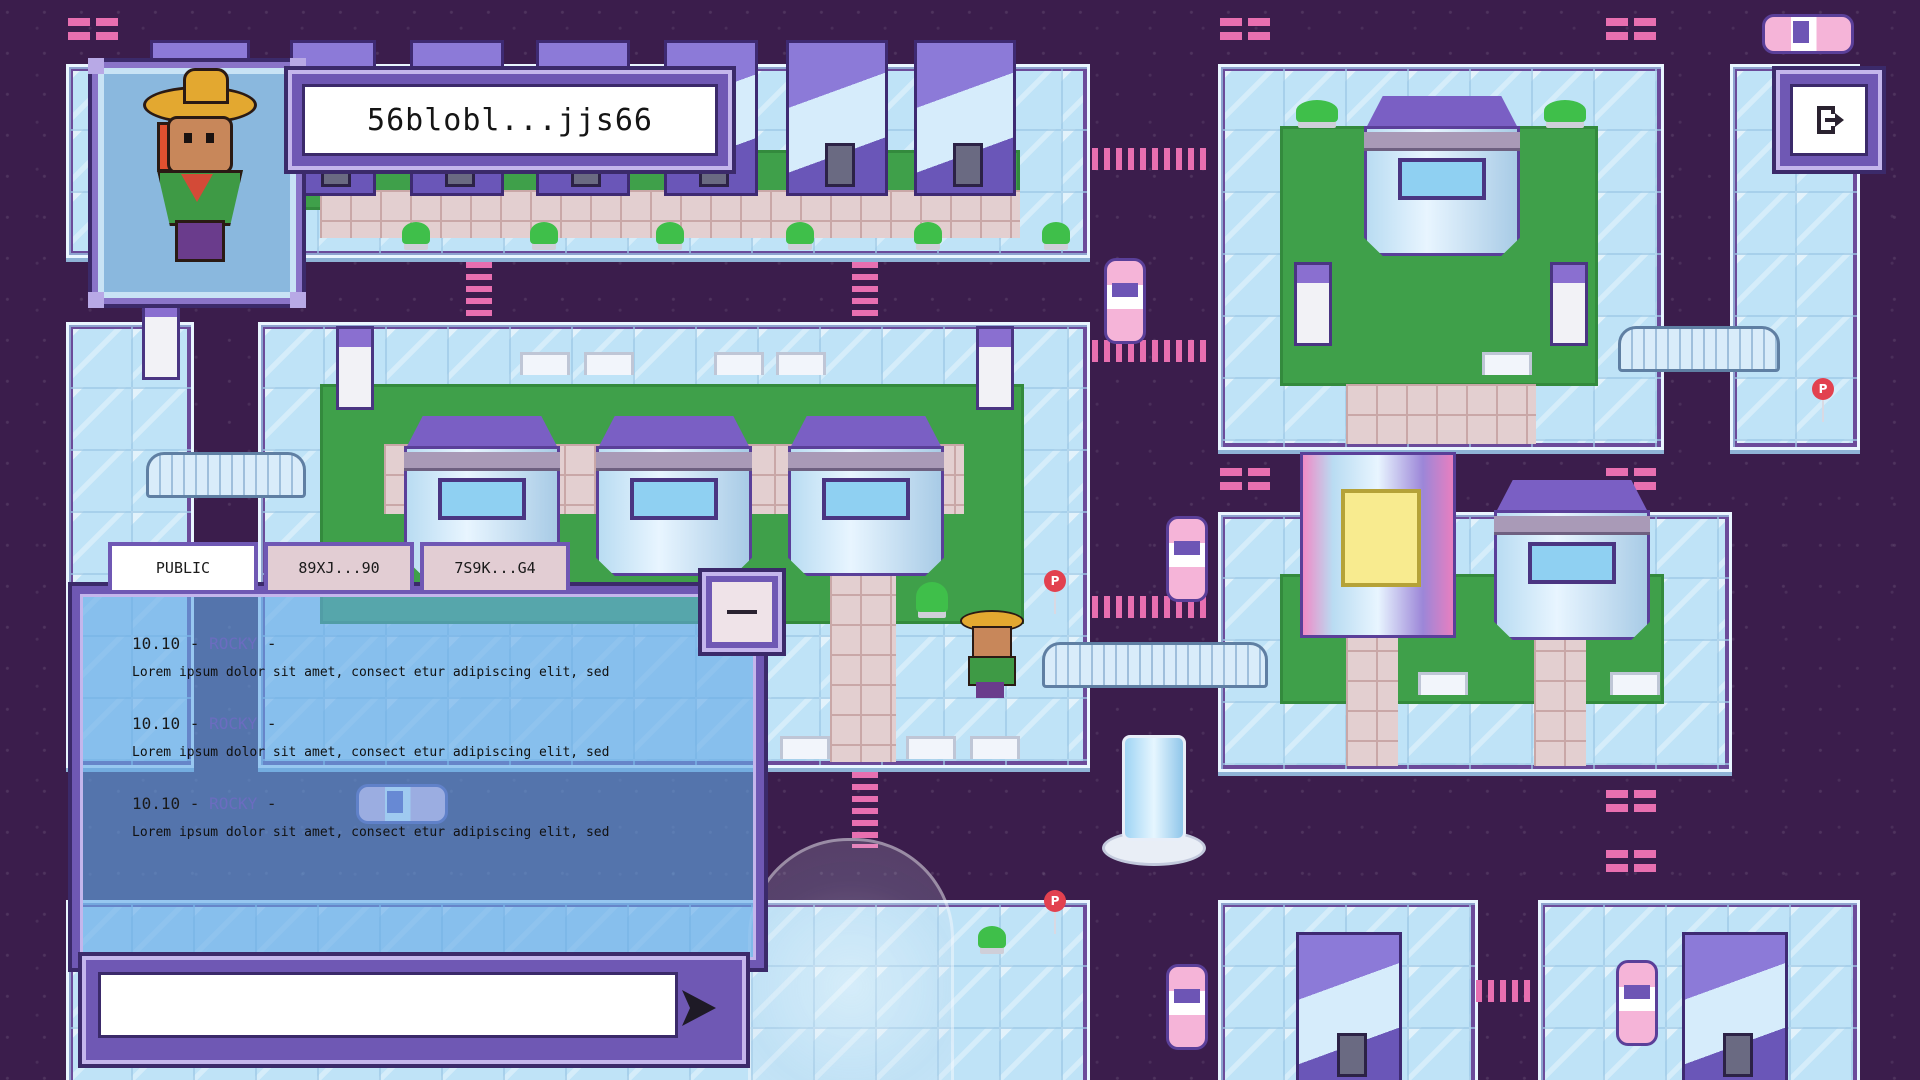  What do you see at coordinates (495, 566) in the screenshot?
I see `tab-private-chat-2: 7S9K...G4` at bounding box center [495, 566].